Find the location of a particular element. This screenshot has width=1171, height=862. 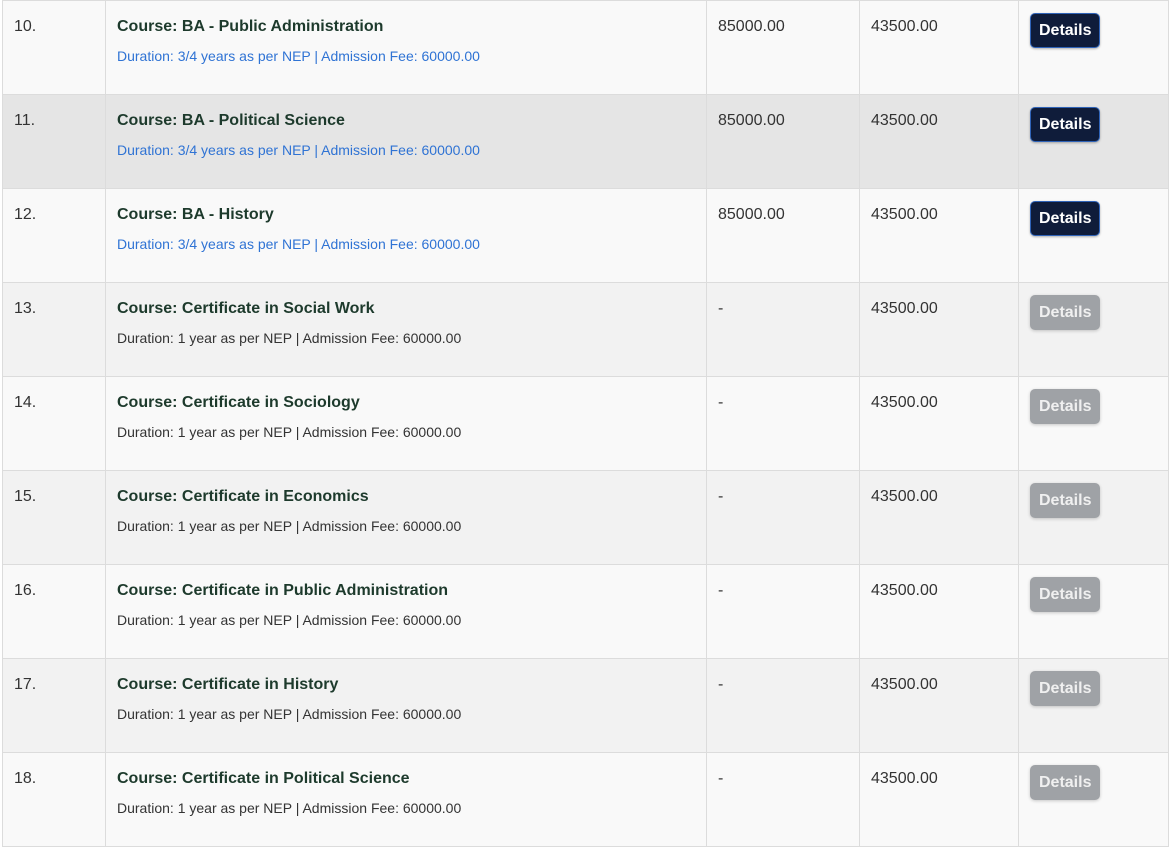

course-title: Course: Certificate in Economics is located at coordinates (243, 496).